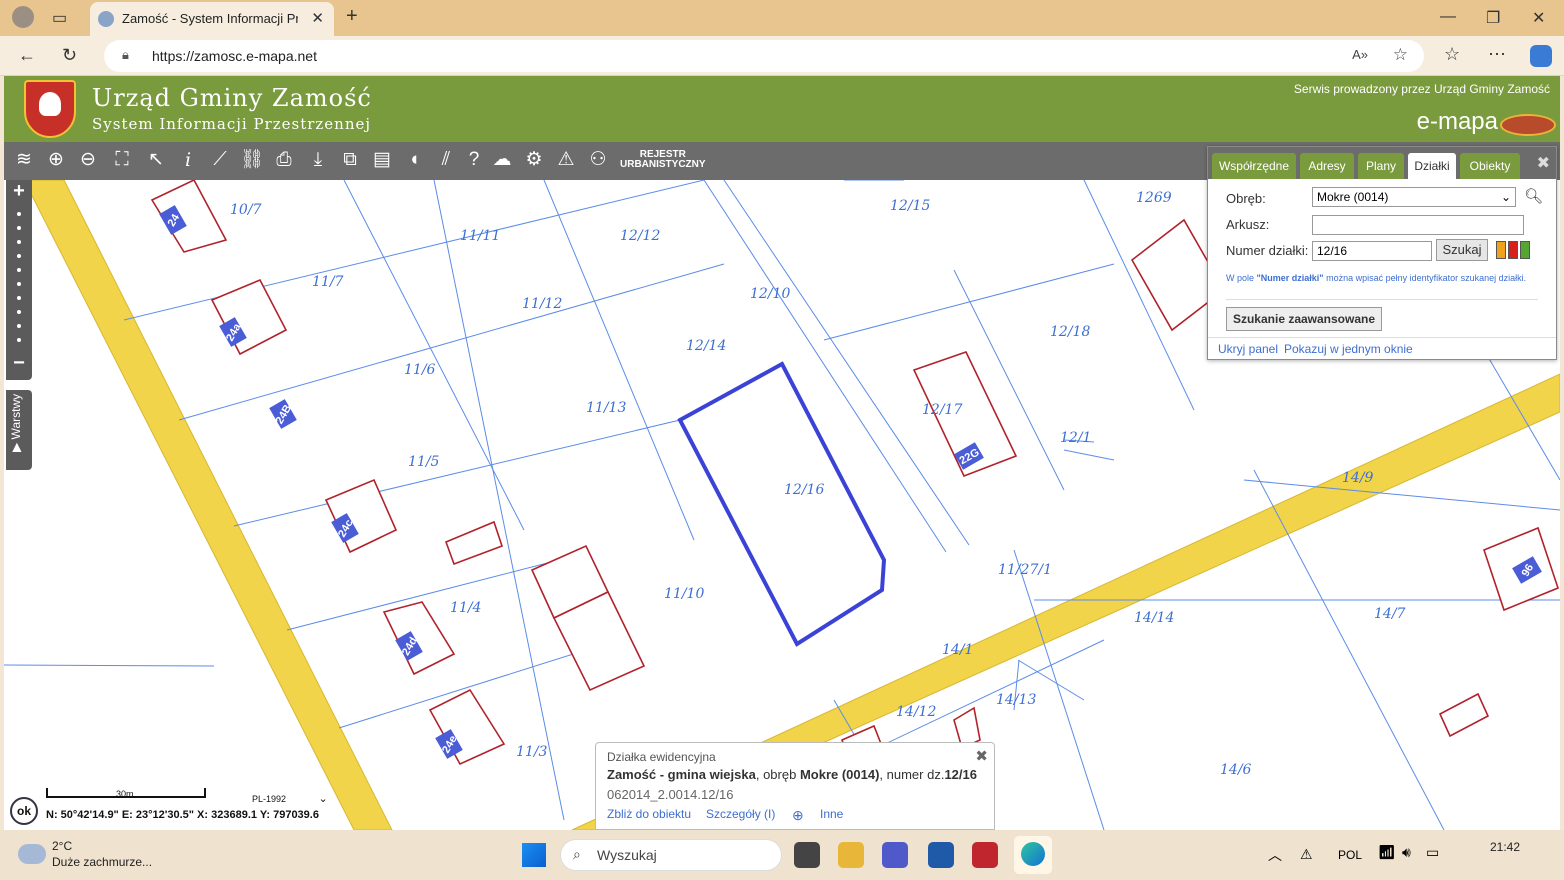 Image resolution: width=1564 pixels, height=880 pixels. I want to click on other-link: Inne, so click(831, 814).